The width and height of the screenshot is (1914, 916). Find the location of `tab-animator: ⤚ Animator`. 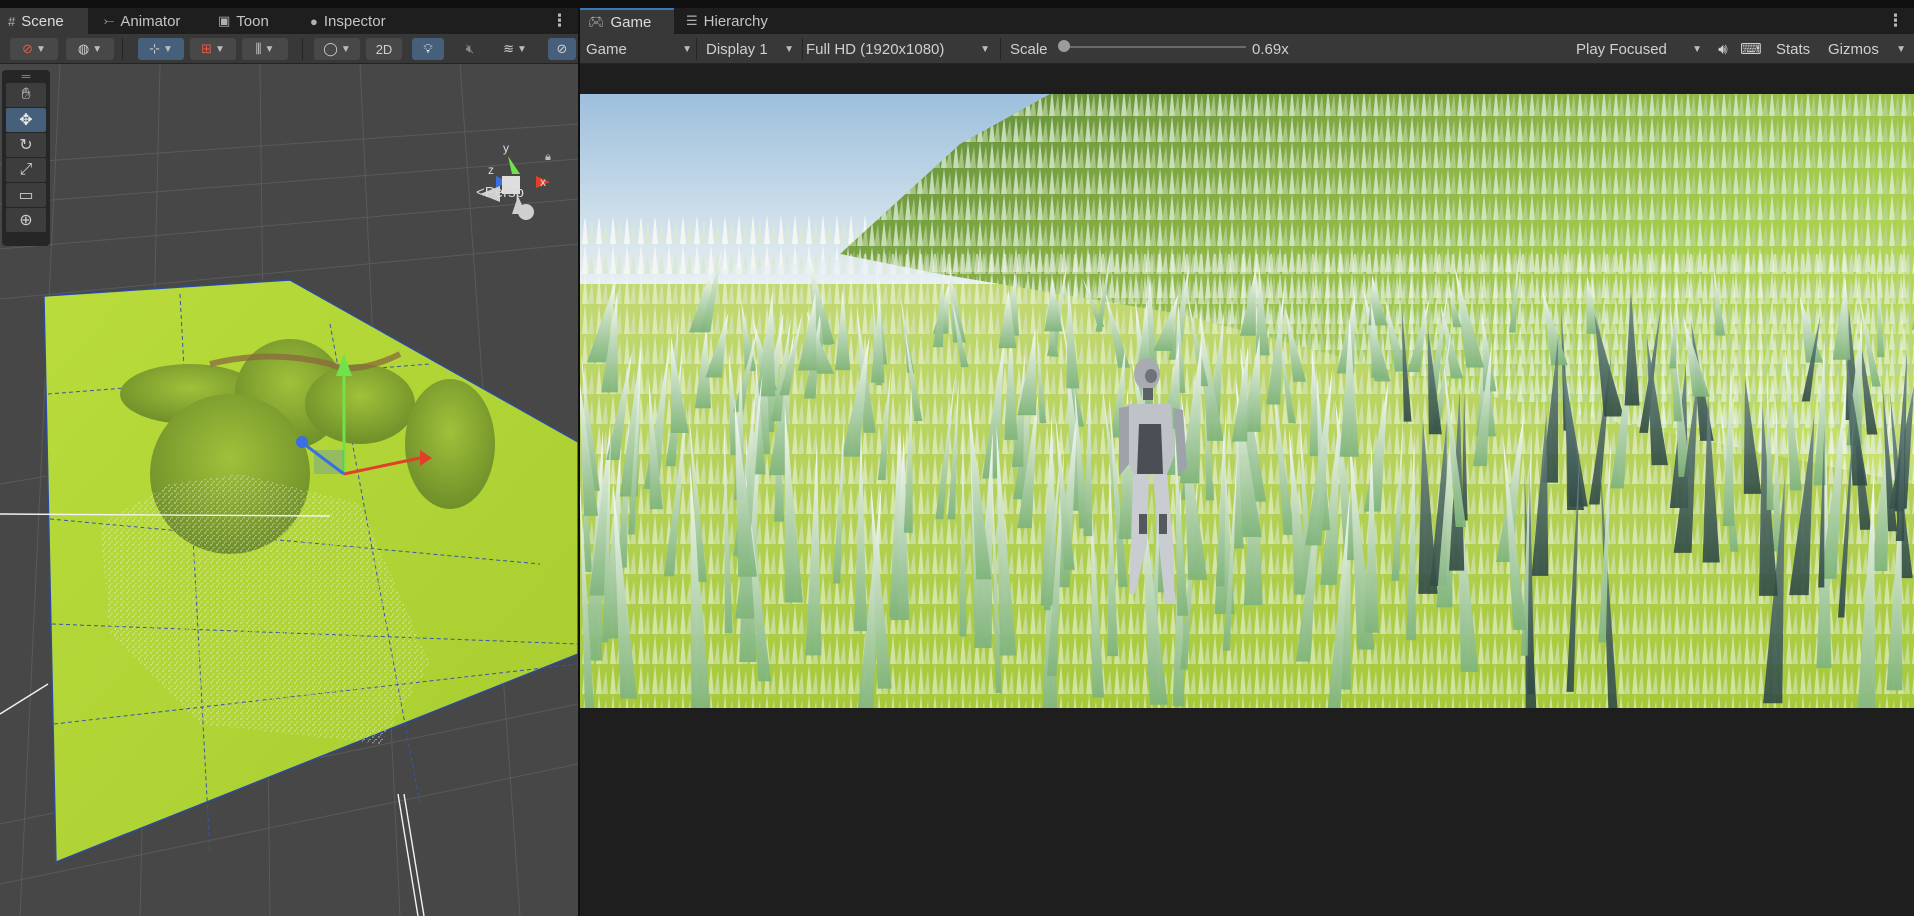

tab-animator: ⤚ Animator is located at coordinates (145, 21).